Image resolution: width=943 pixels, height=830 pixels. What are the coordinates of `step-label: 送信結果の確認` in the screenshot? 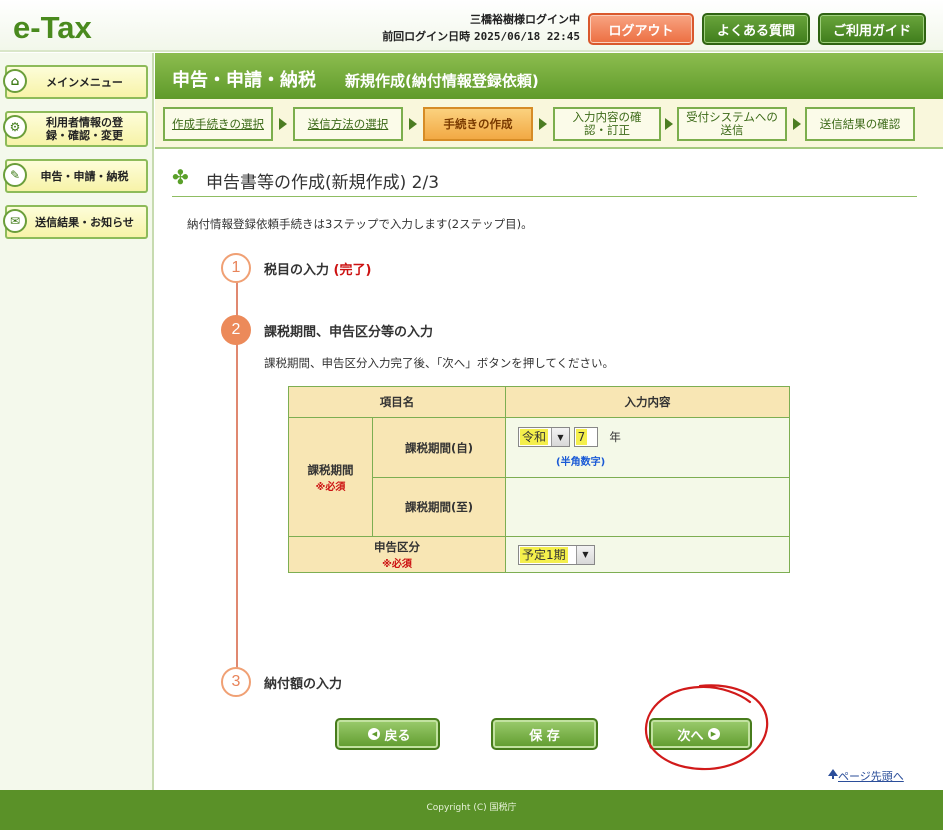 It's located at (860, 123).